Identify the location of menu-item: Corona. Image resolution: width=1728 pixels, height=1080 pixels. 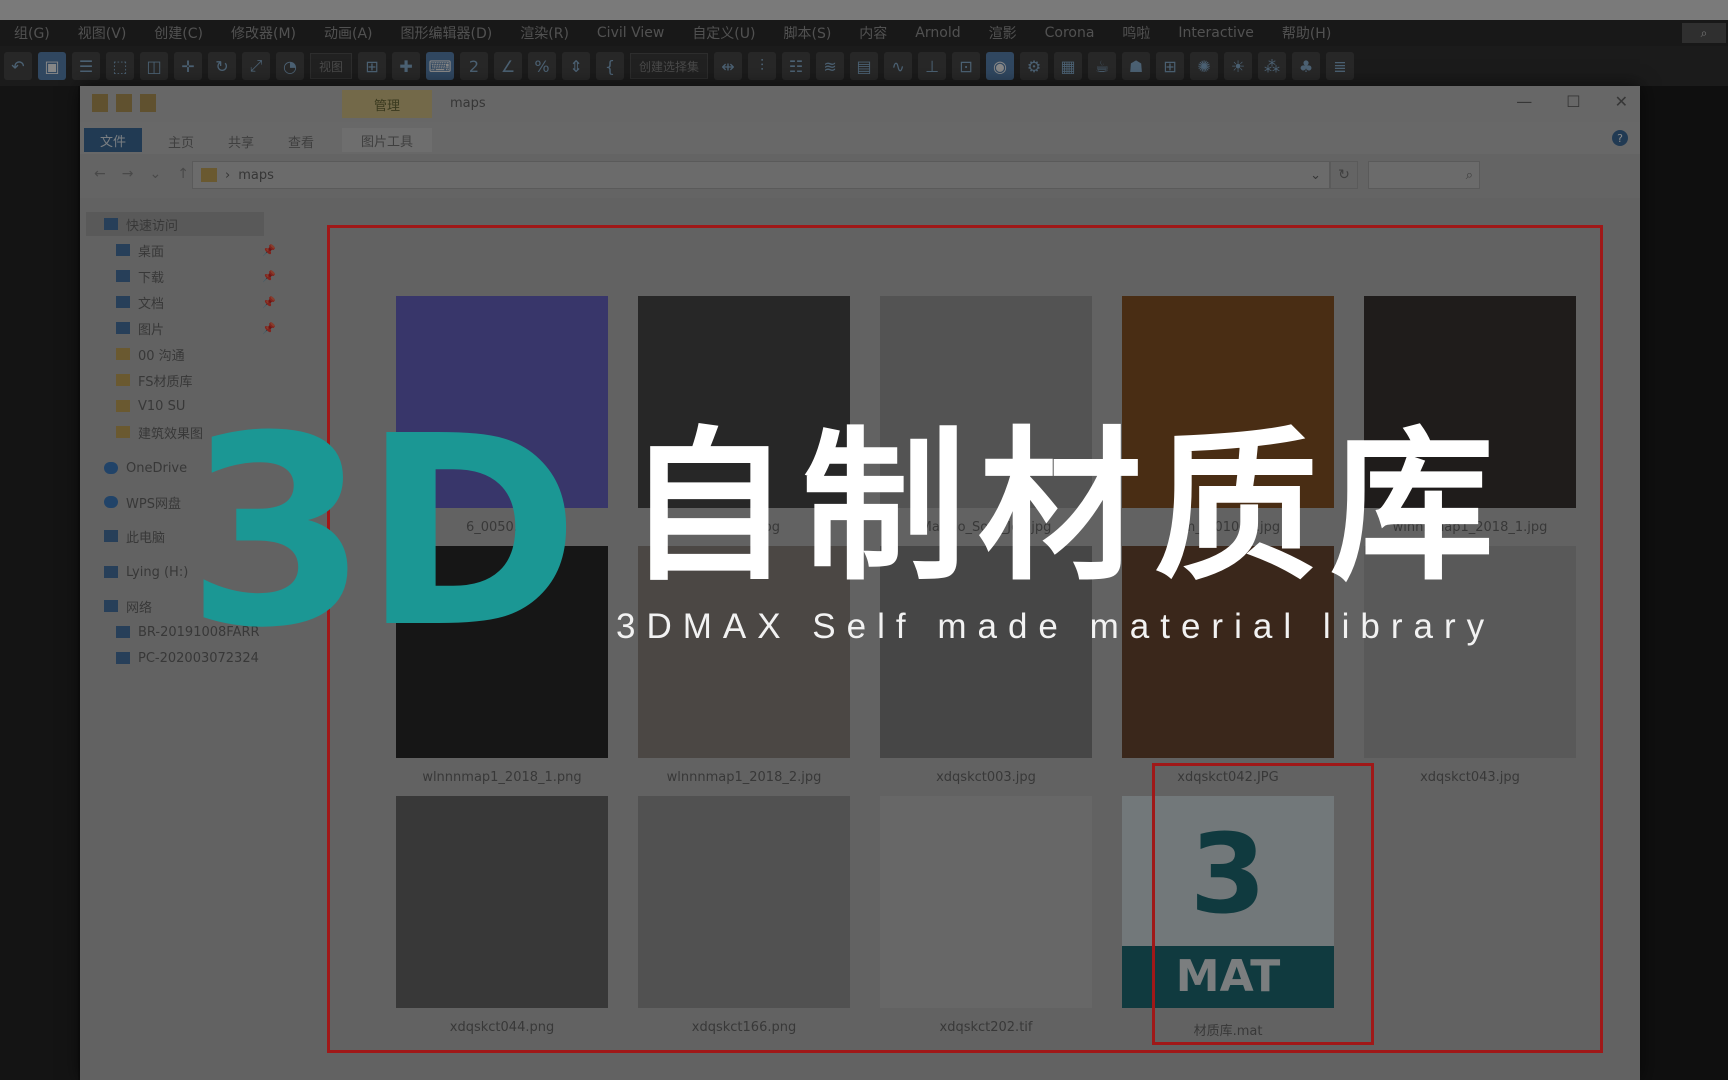
(1070, 33).